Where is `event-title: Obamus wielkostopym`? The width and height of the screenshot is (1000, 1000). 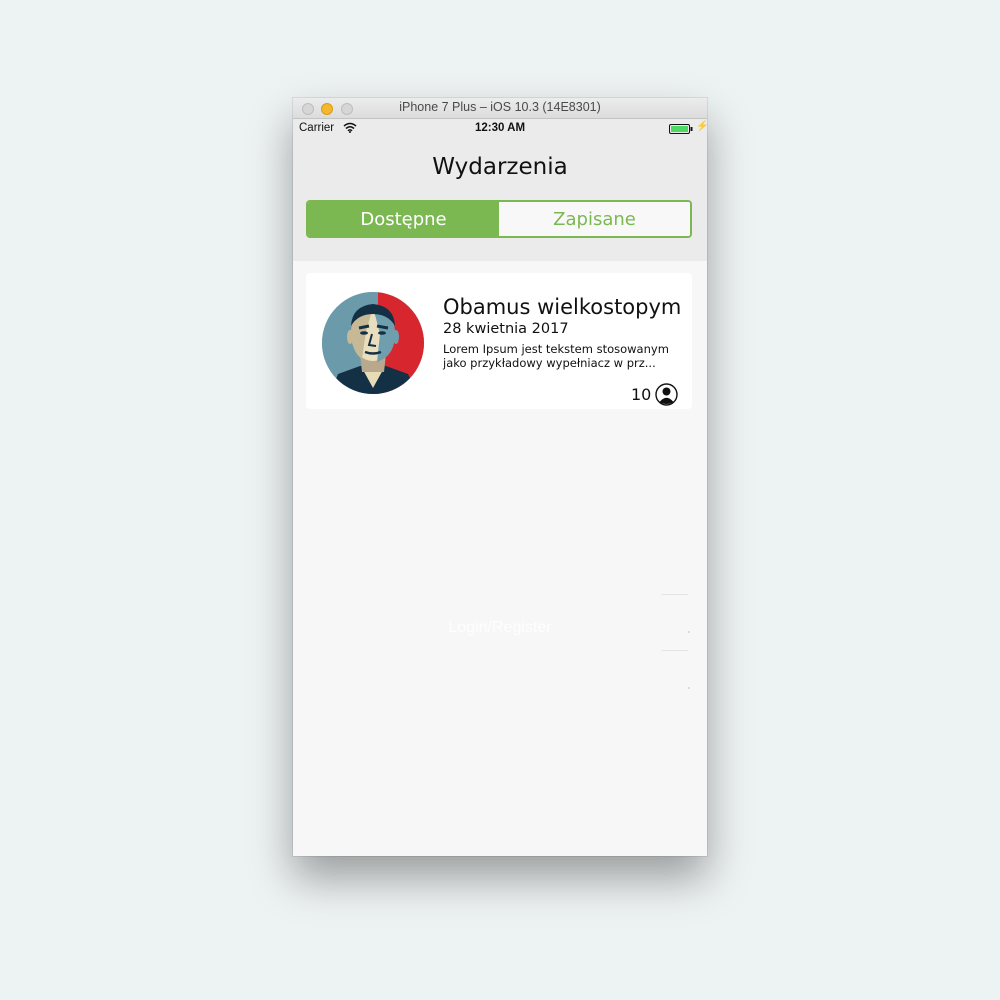 event-title: Obamus wielkostopym is located at coordinates (562, 307).